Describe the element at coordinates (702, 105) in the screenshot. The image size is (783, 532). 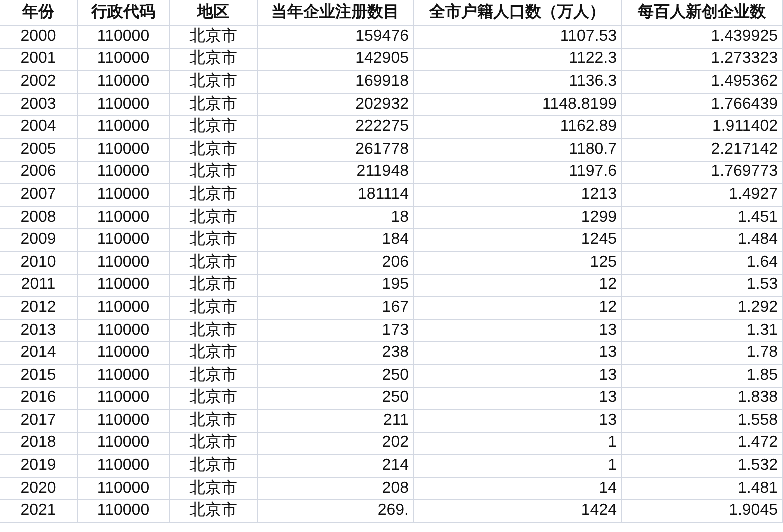
I see `table-cell: 1.766439` at that location.